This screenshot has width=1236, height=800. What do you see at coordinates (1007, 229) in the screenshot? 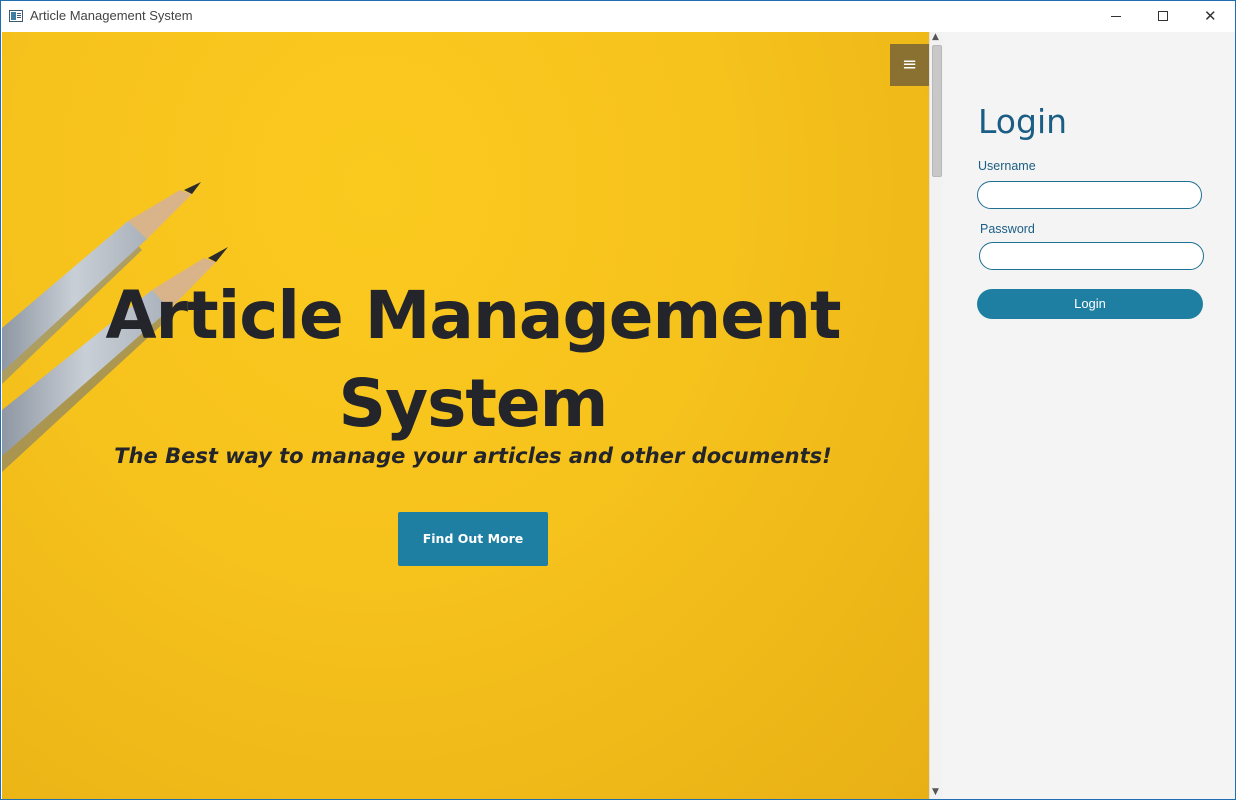
I see `password-label: Password` at bounding box center [1007, 229].